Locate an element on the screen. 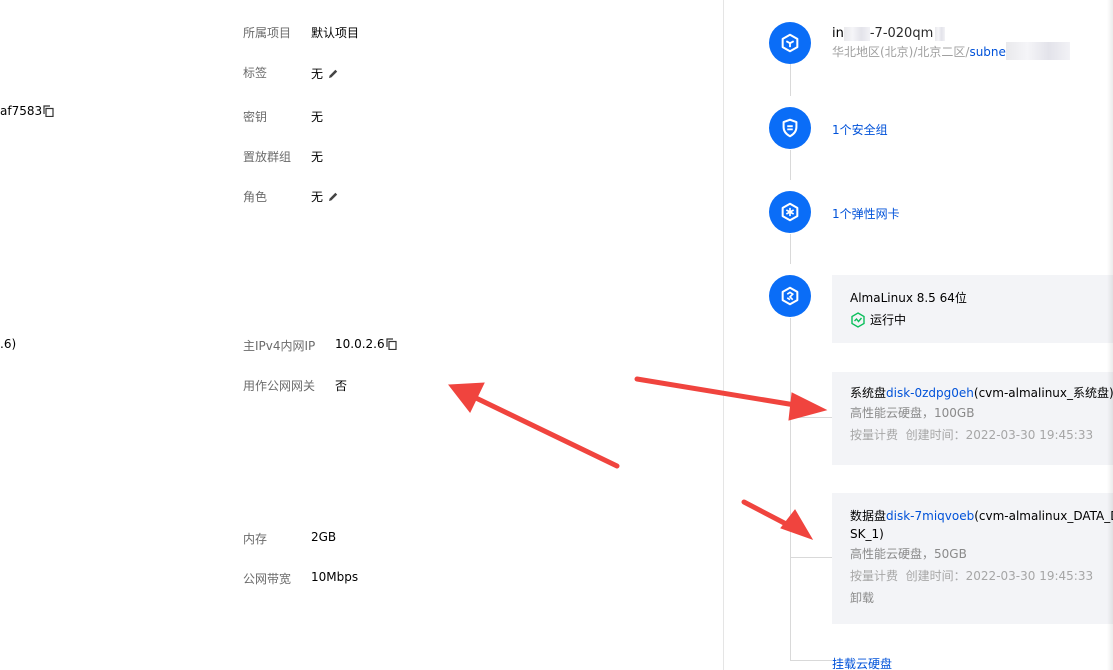  subnet-link: subne is located at coordinates (987, 52).